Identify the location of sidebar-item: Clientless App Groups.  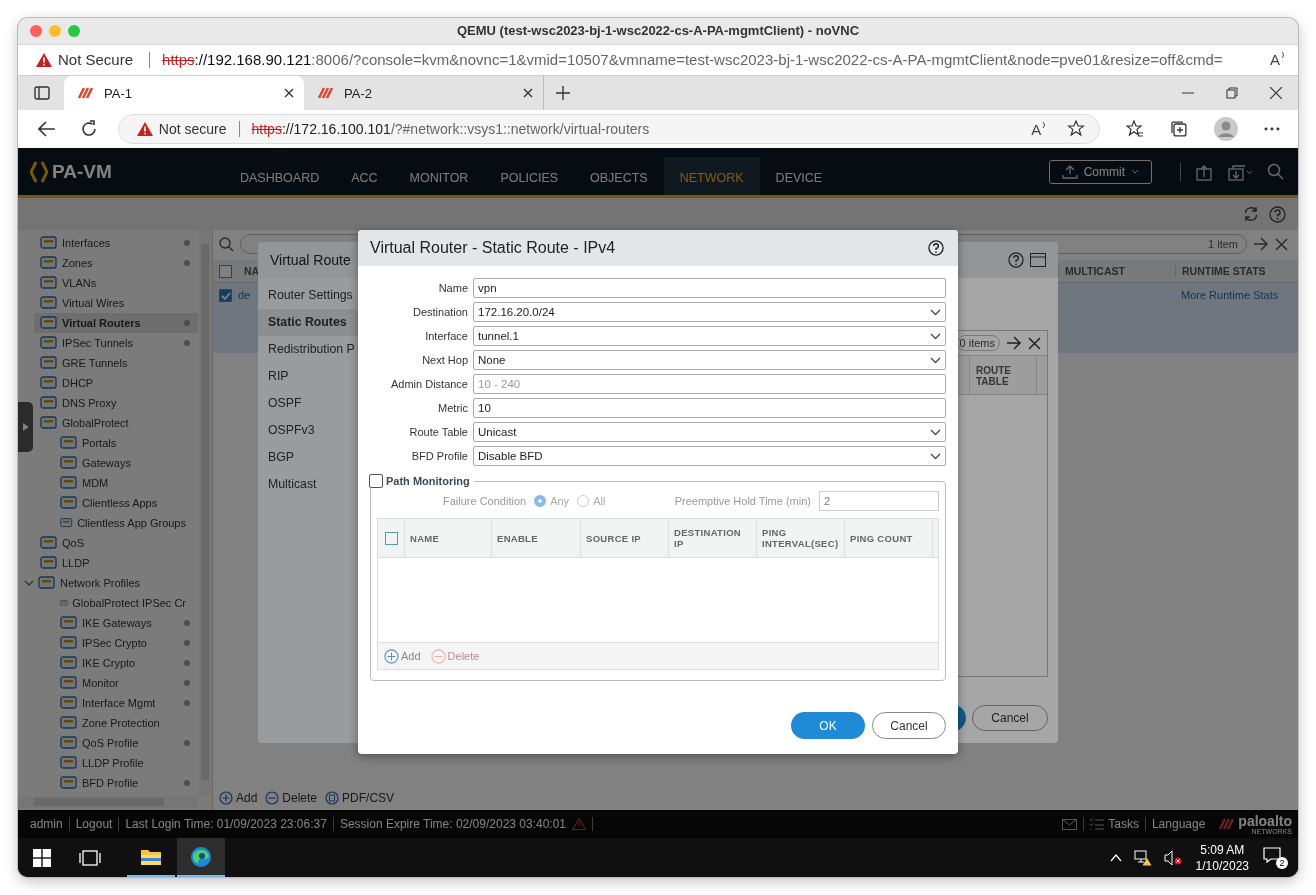
(116, 523).